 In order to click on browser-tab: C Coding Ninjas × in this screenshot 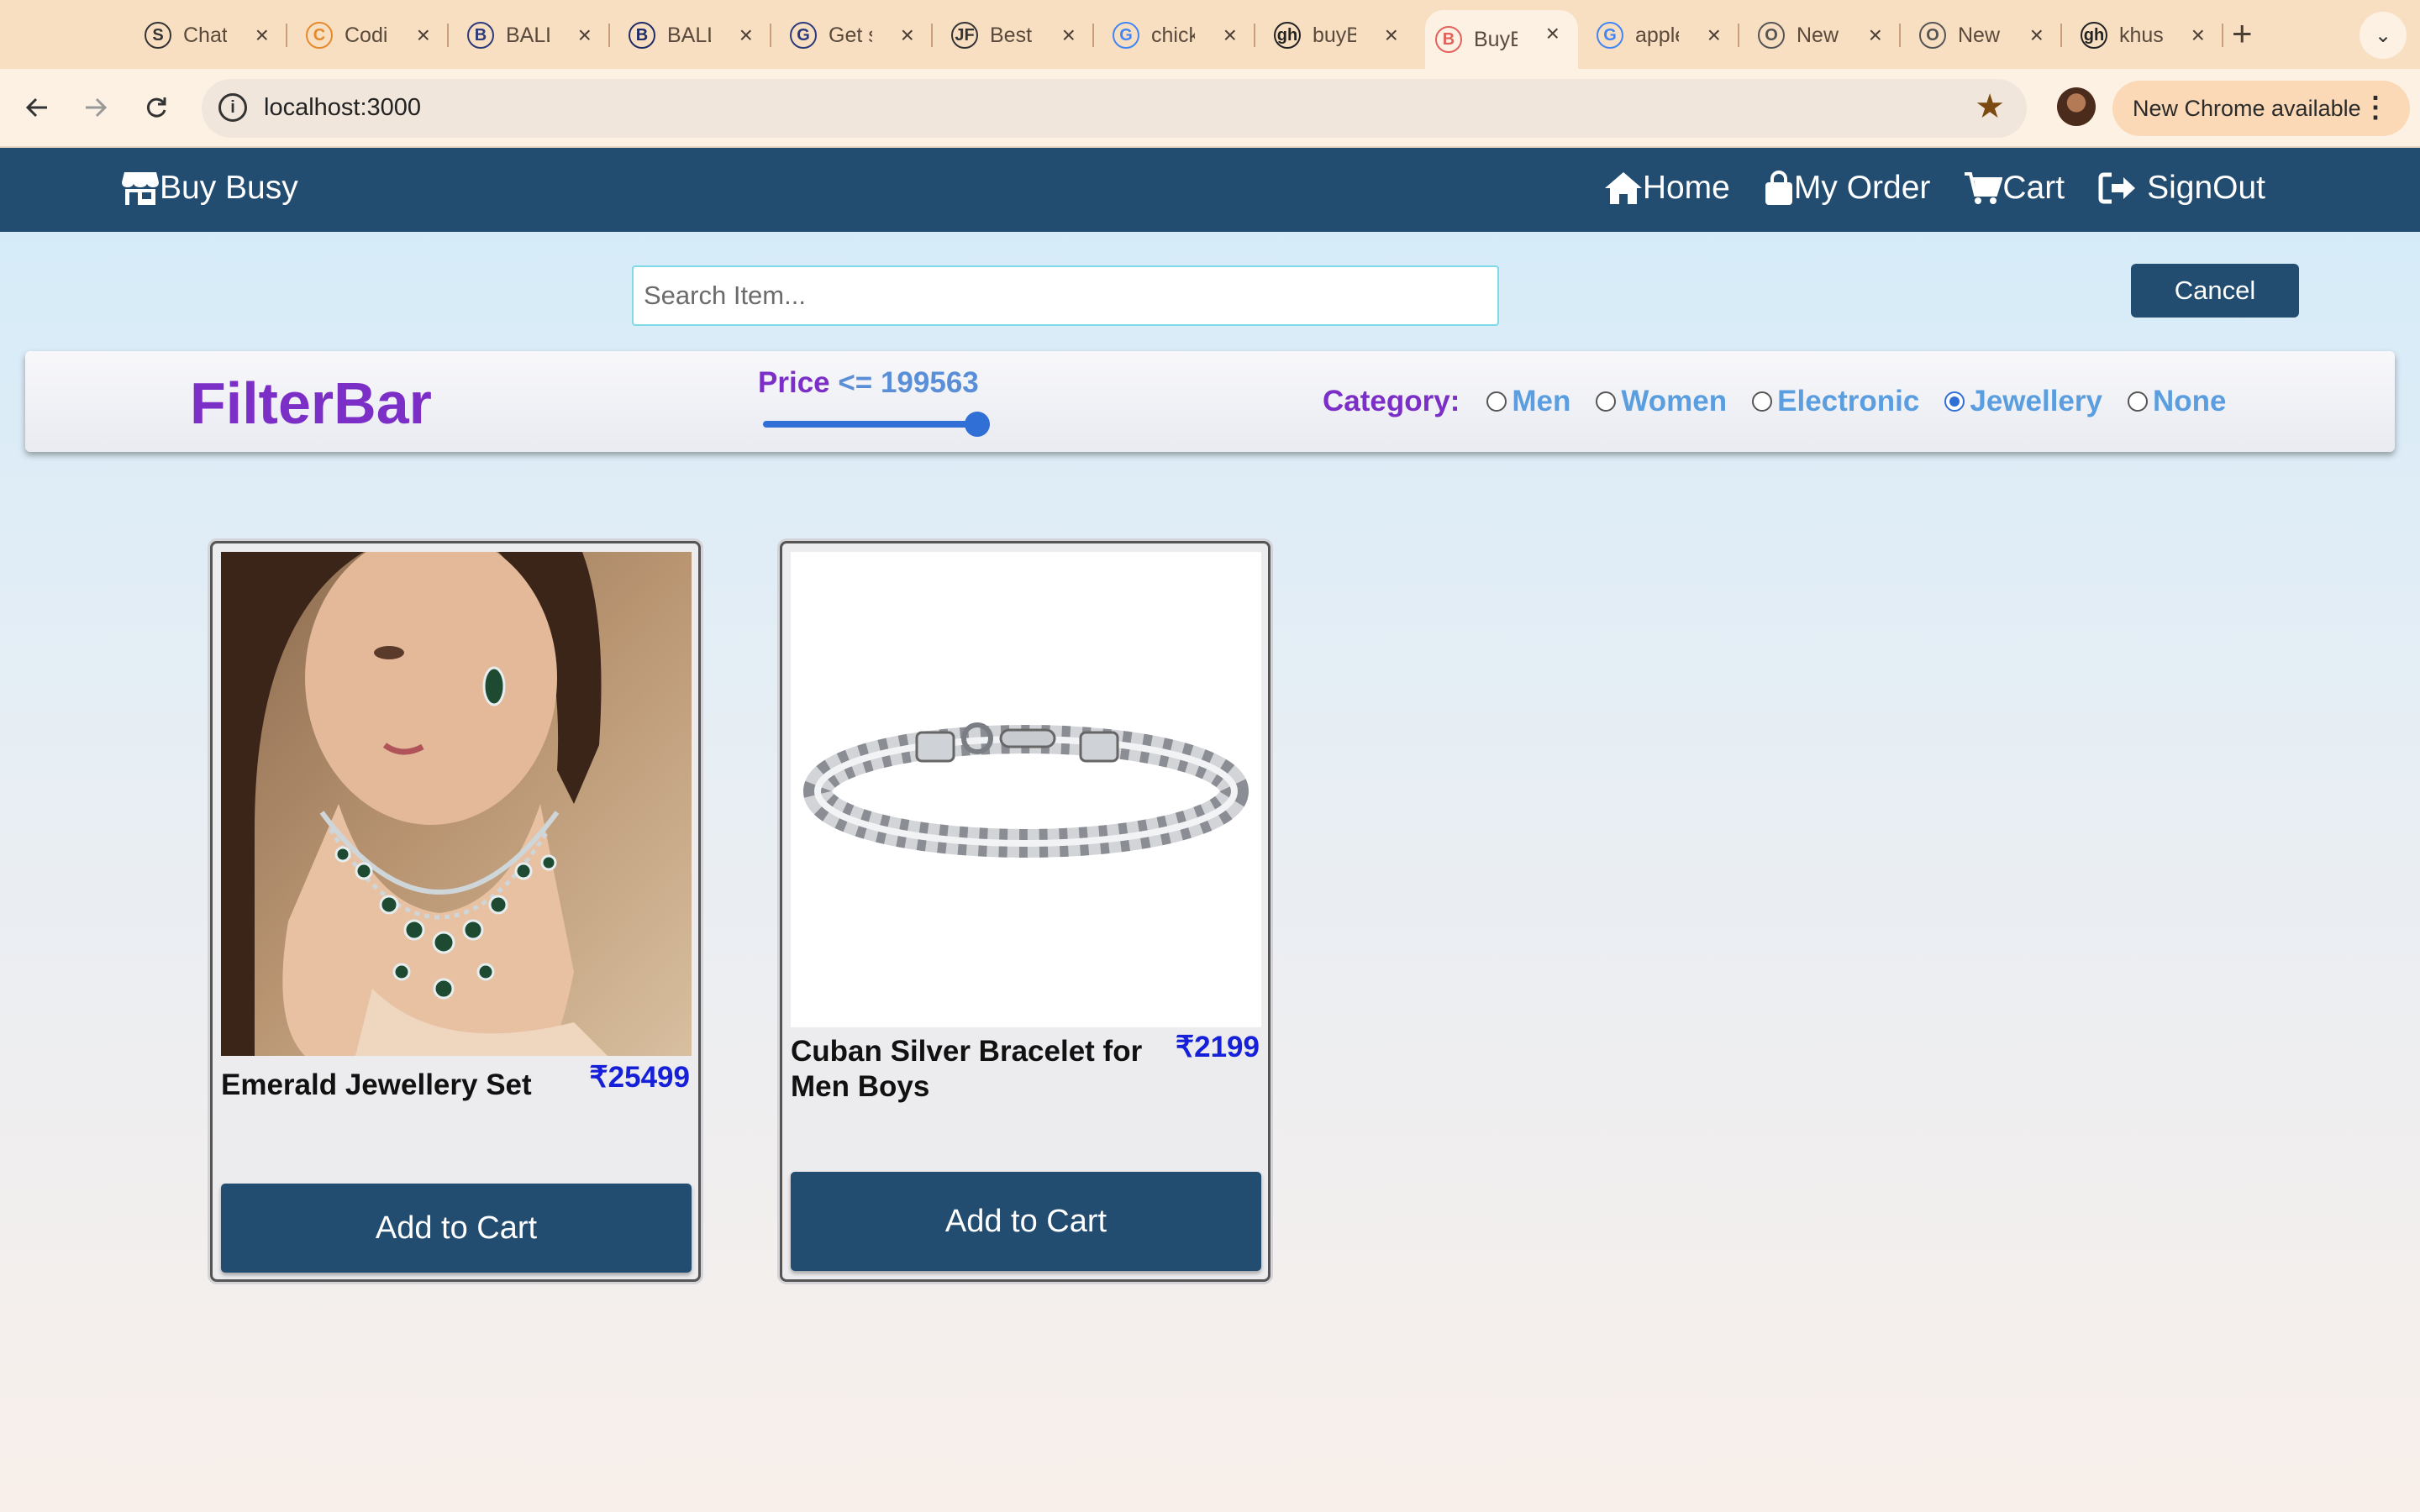, I will do `click(372, 35)`.